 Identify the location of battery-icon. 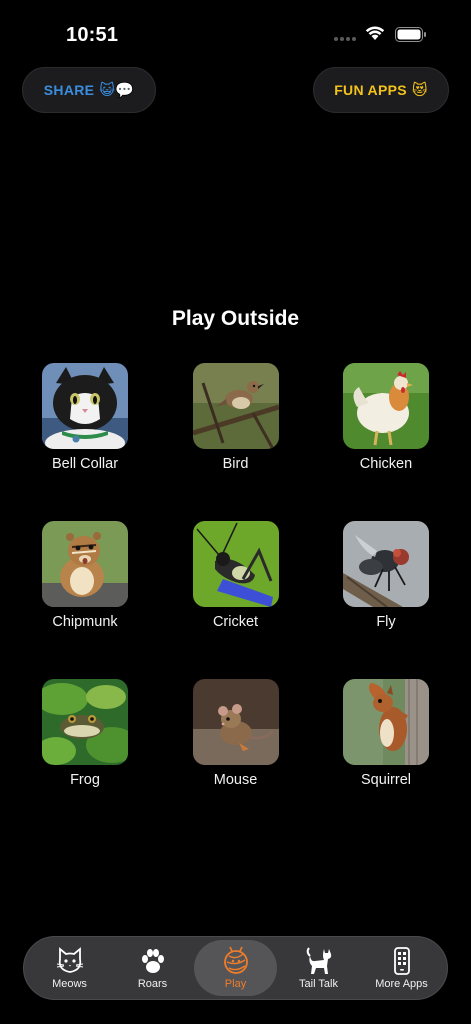
(410, 34).